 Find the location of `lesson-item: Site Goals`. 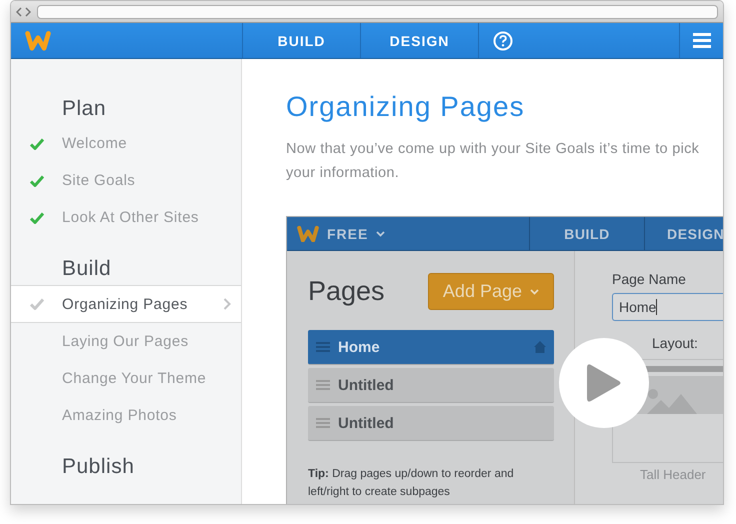

lesson-item: Site Goals is located at coordinates (126, 180).